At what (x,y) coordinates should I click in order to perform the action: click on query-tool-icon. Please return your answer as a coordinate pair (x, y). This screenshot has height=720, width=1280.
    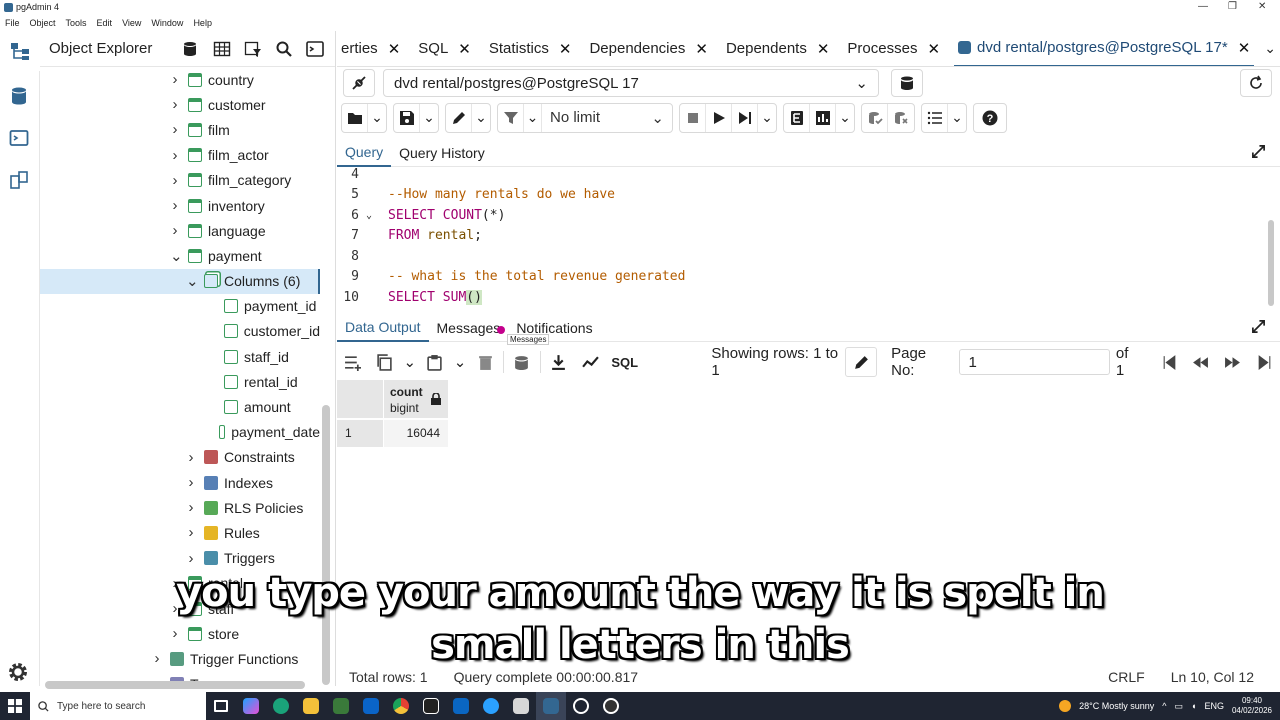
    Looking at the image, I should click on (190, 49).